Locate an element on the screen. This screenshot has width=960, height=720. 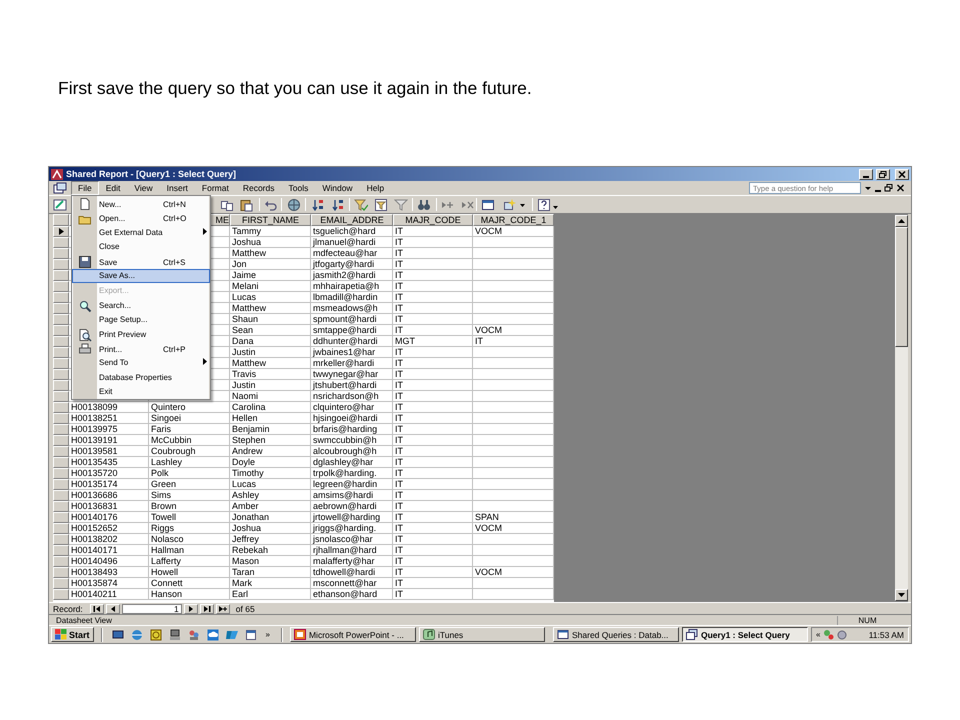
filter-by-form-icon is located at coordinates (381, 205).